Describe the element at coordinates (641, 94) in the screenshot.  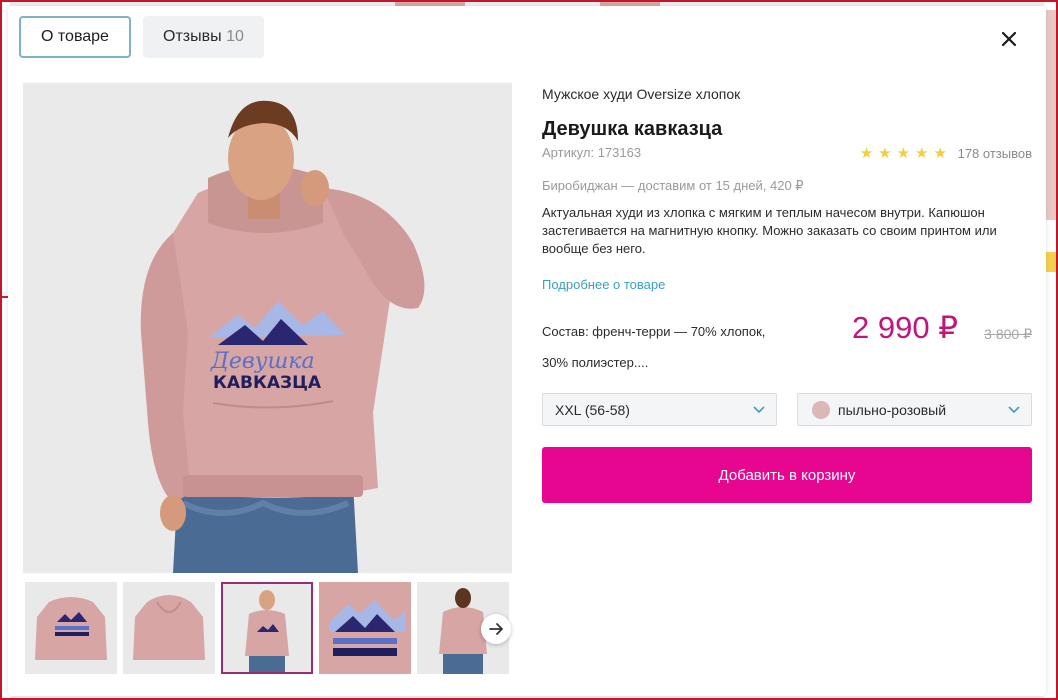
I see `product-category: Мужское худи Oversize хлопок` at that location.